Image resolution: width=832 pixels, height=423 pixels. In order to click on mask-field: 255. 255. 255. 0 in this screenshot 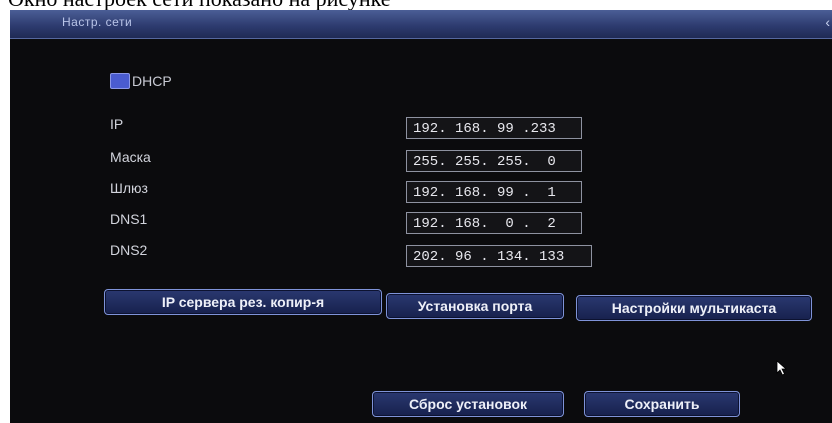, I will do `click(494, 161)`.